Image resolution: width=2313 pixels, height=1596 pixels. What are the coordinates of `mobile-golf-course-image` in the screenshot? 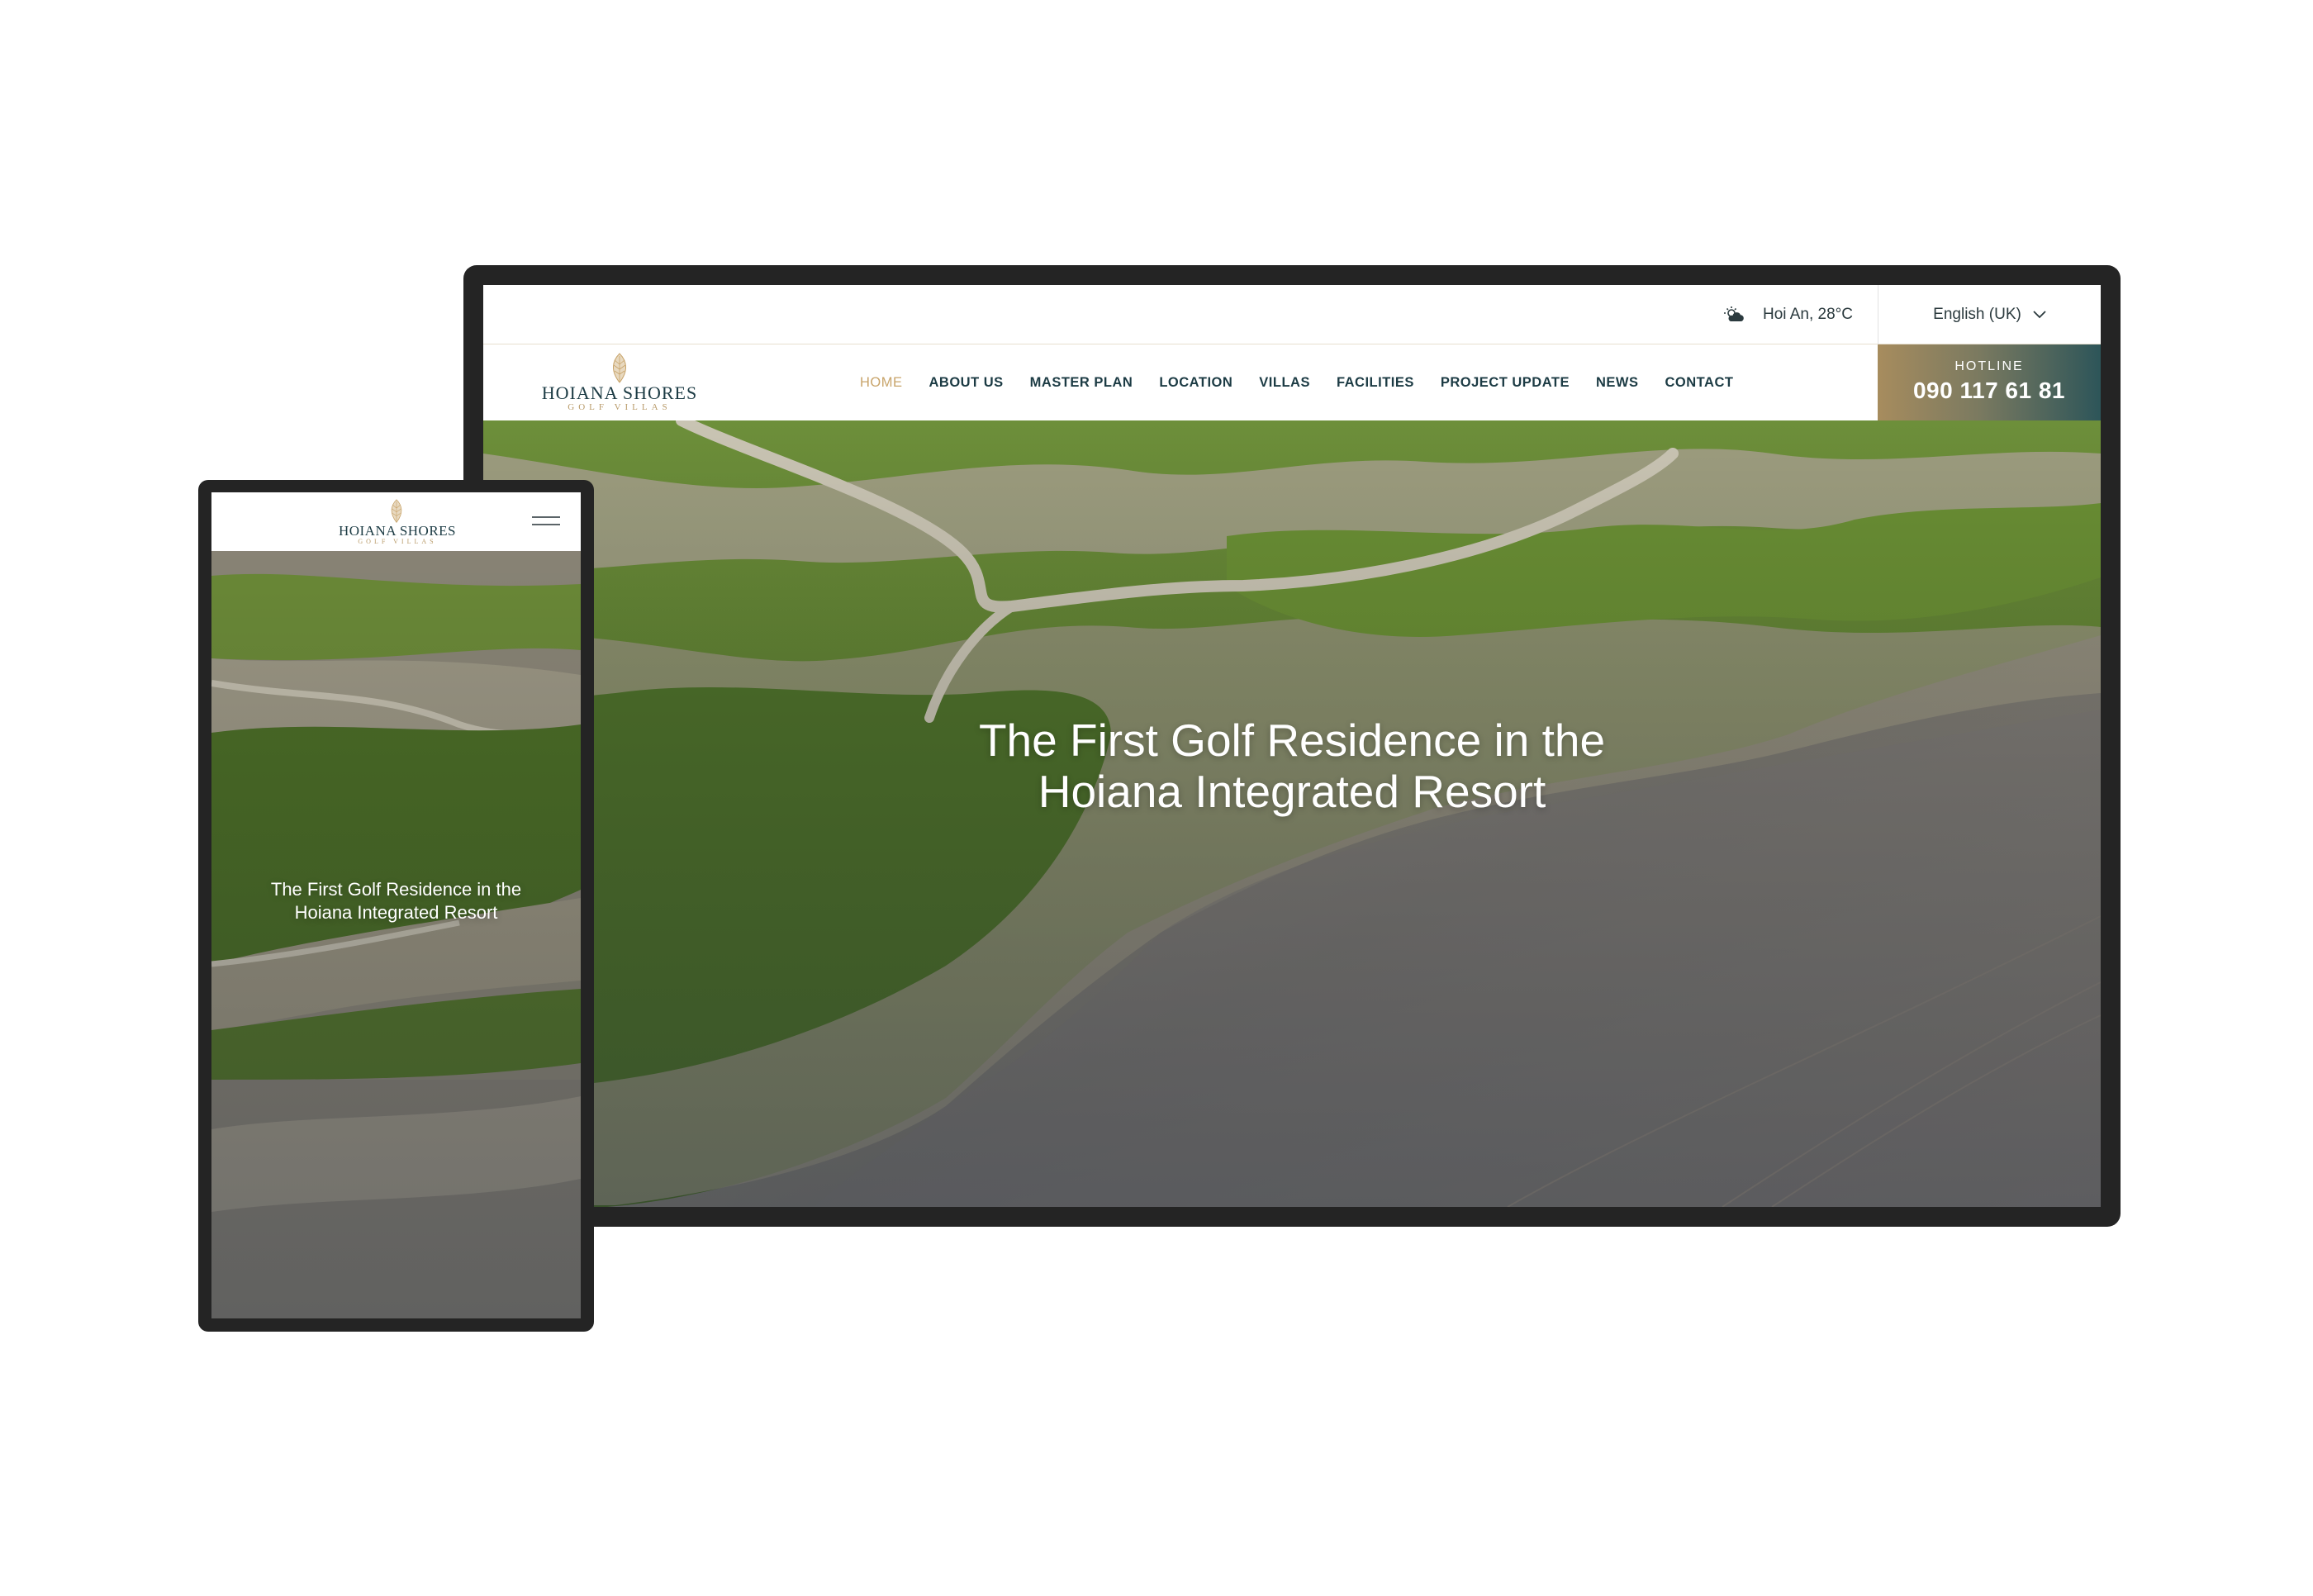 It's located at (396, 934).